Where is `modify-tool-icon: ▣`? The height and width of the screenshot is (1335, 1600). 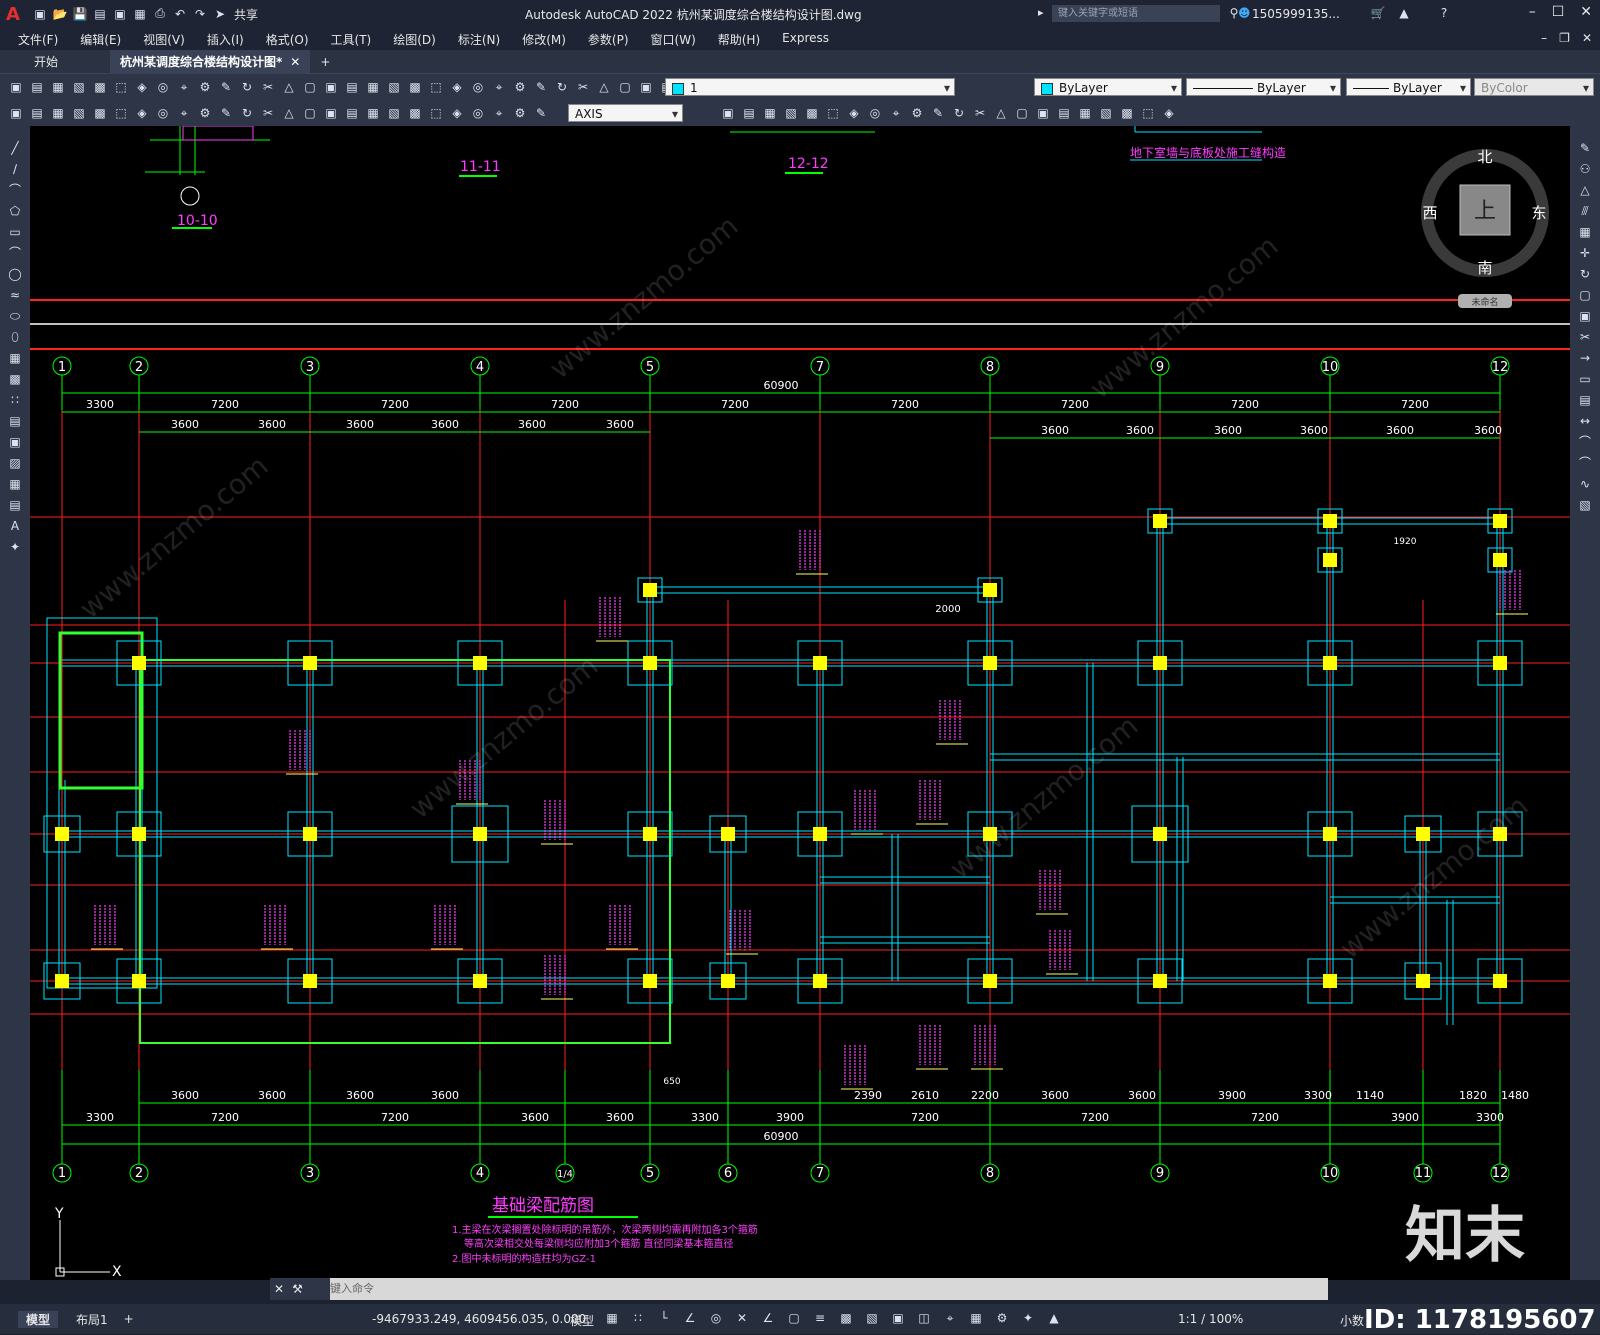 modify-tool-icon: ▣ is located at coordinates (1585, 316).